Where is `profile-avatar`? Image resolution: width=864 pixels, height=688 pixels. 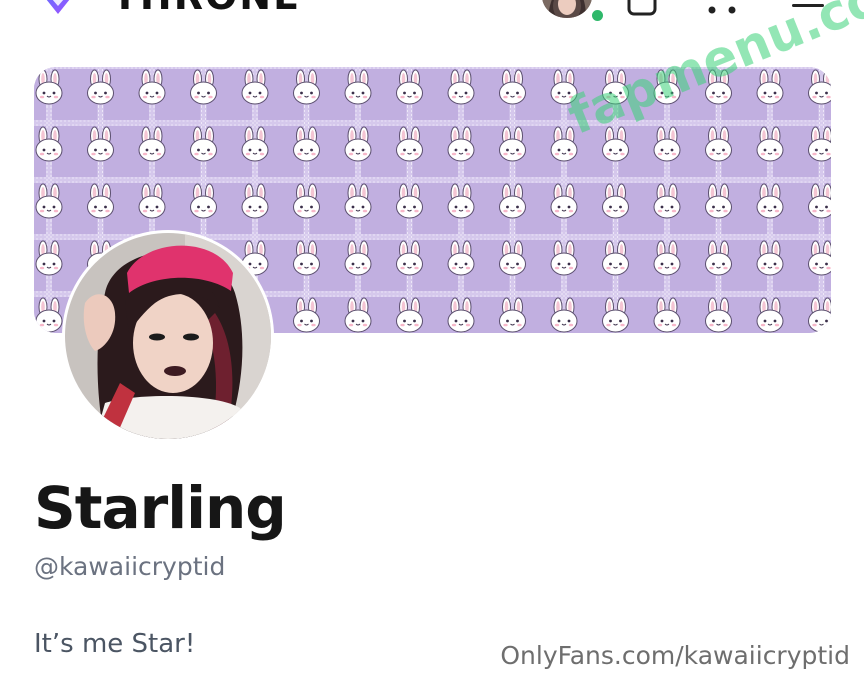
profile-avatar is located at coordinates (168, 336).